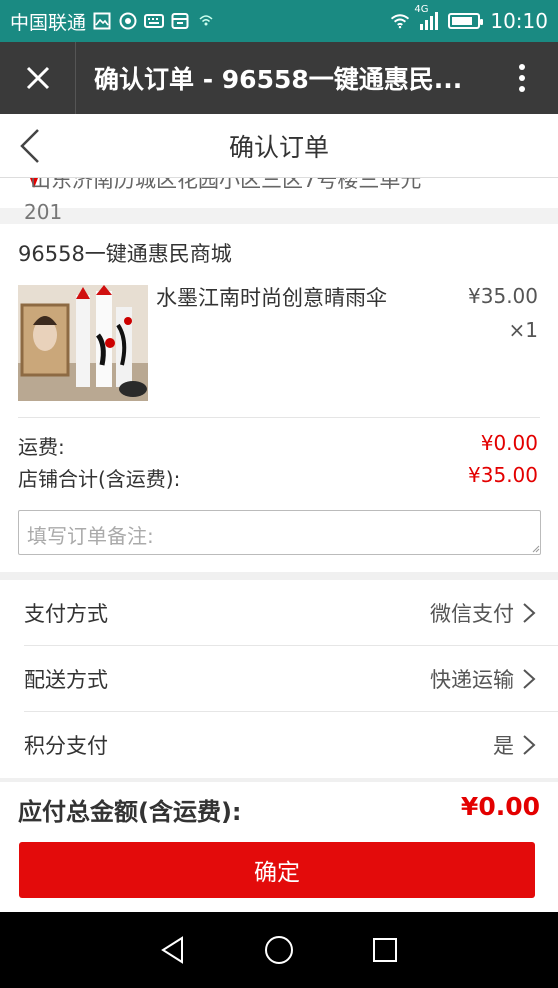 This screenshot has width=558, height=988. What do you see at coordinates (466, 21) in the screenshot?
I see `battery-icon` at bounding box center [466, 21].